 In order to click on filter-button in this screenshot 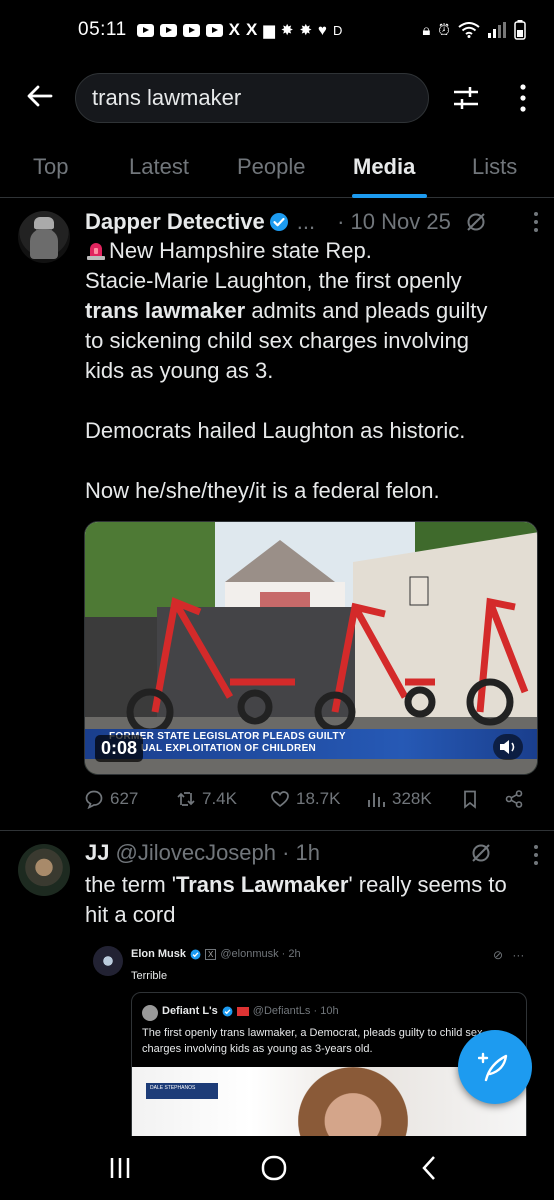, I will do `click(466, 98)`.